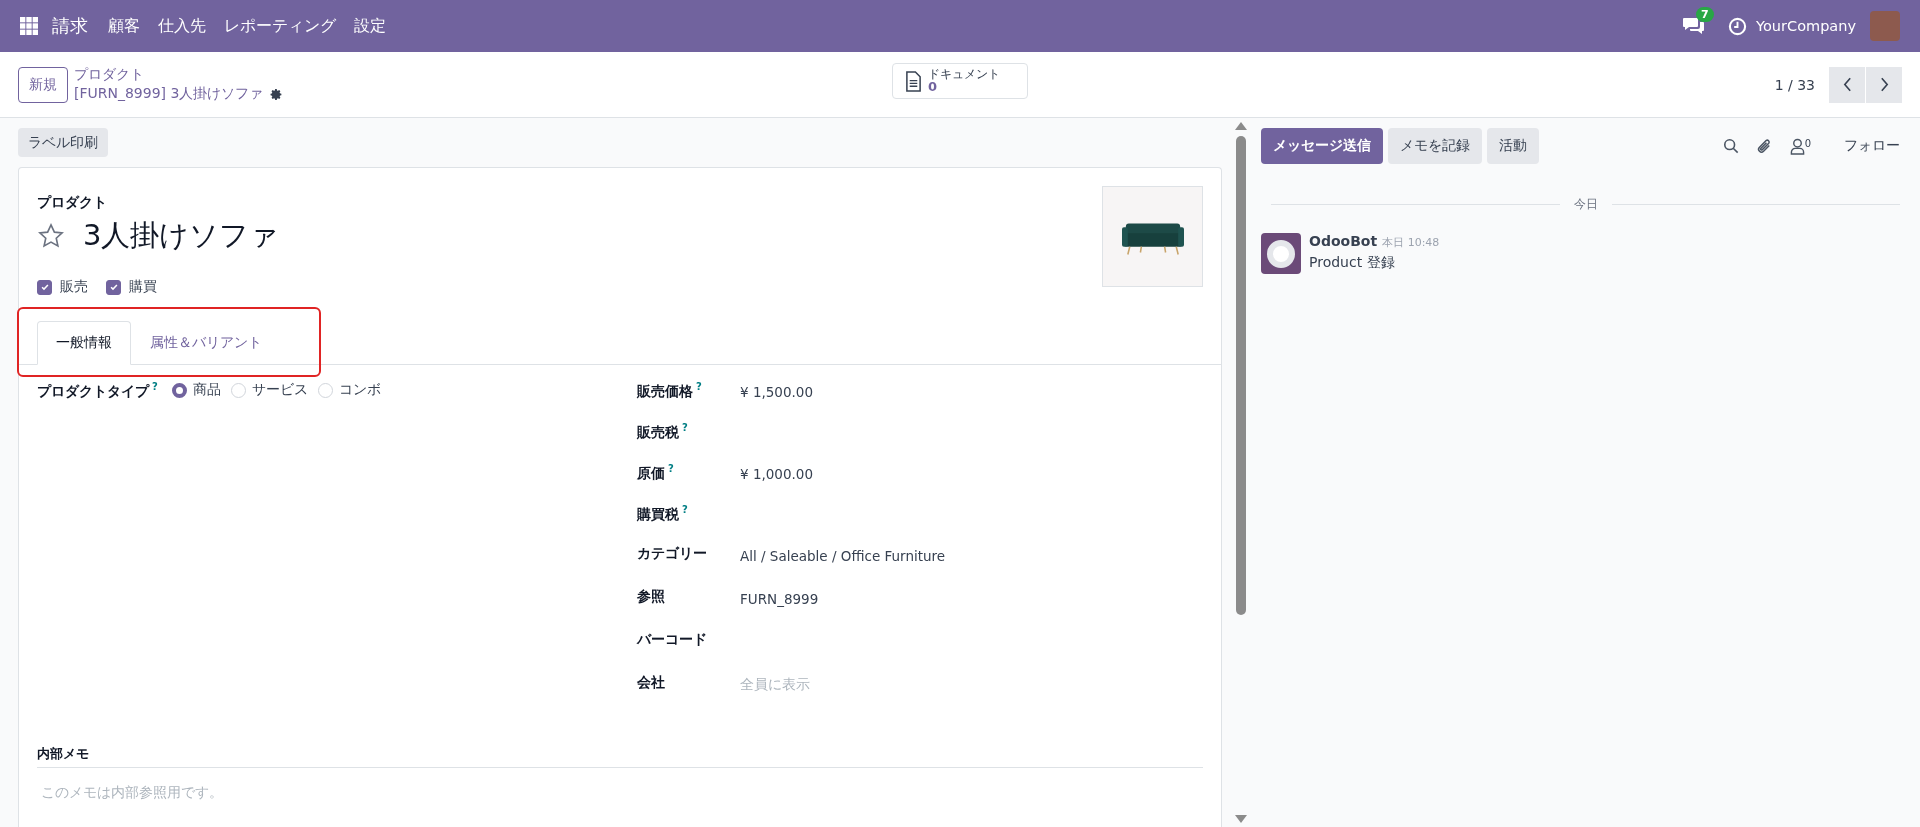  What do you see at coordinates (672, 640) in the screenshot?
I see `field-label: バーコード` at bounding box center [672, 640].